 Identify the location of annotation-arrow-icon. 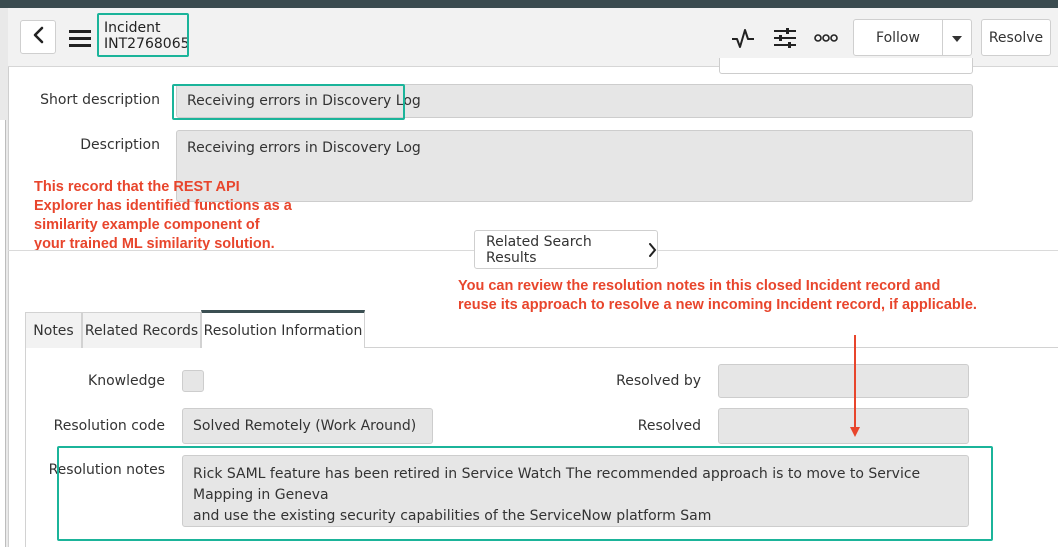
(855, 386).